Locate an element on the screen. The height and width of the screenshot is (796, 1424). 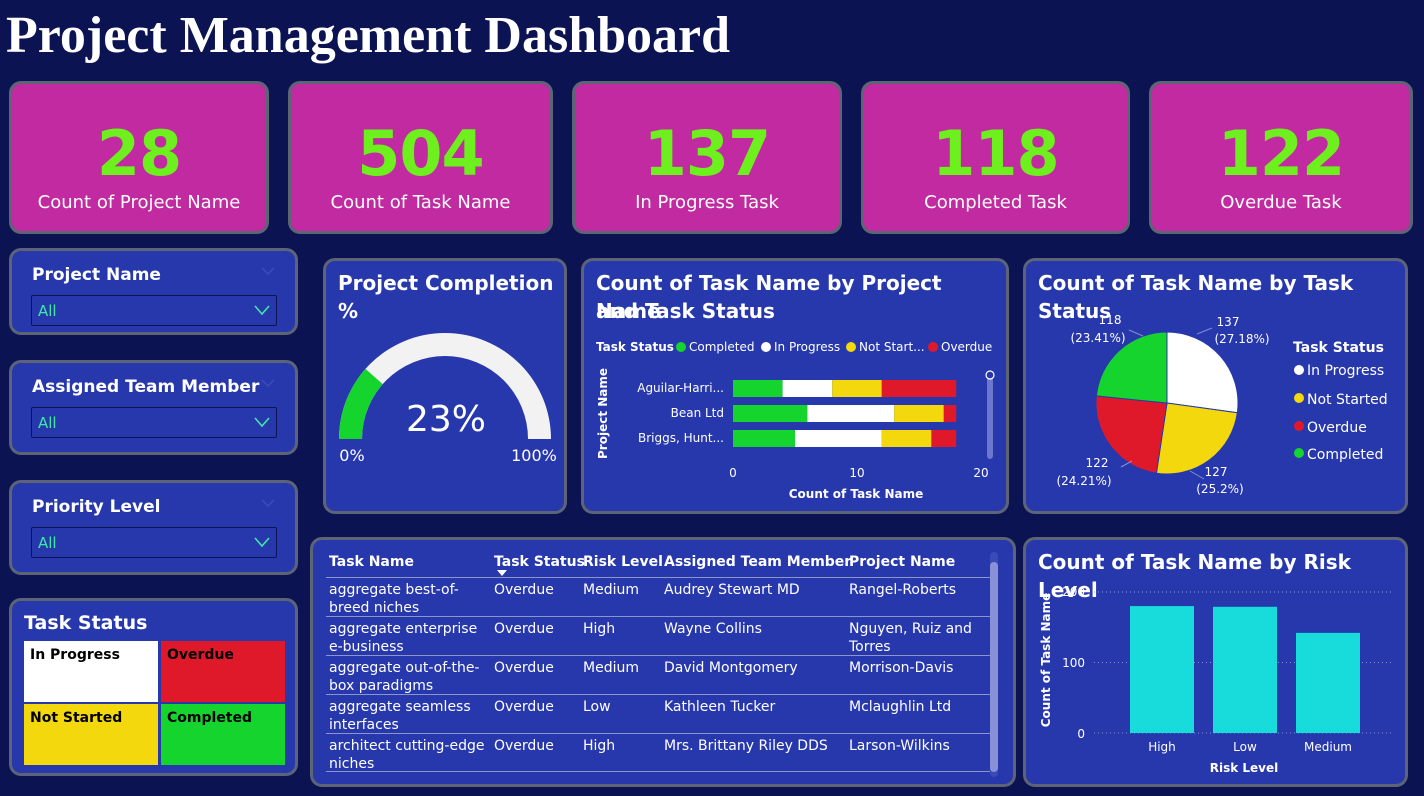
slicer-priority-level: Priority Level All is located at coordinates (153, 527).